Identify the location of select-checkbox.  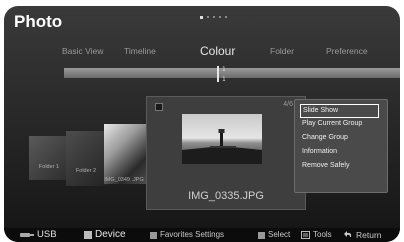
(159, 107).